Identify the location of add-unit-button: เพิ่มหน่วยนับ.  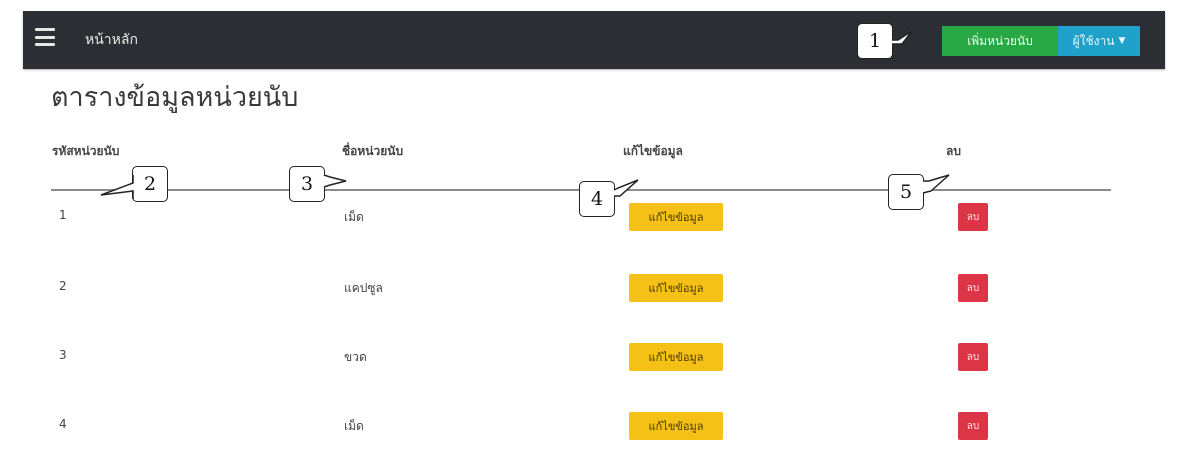
(1000, 41).